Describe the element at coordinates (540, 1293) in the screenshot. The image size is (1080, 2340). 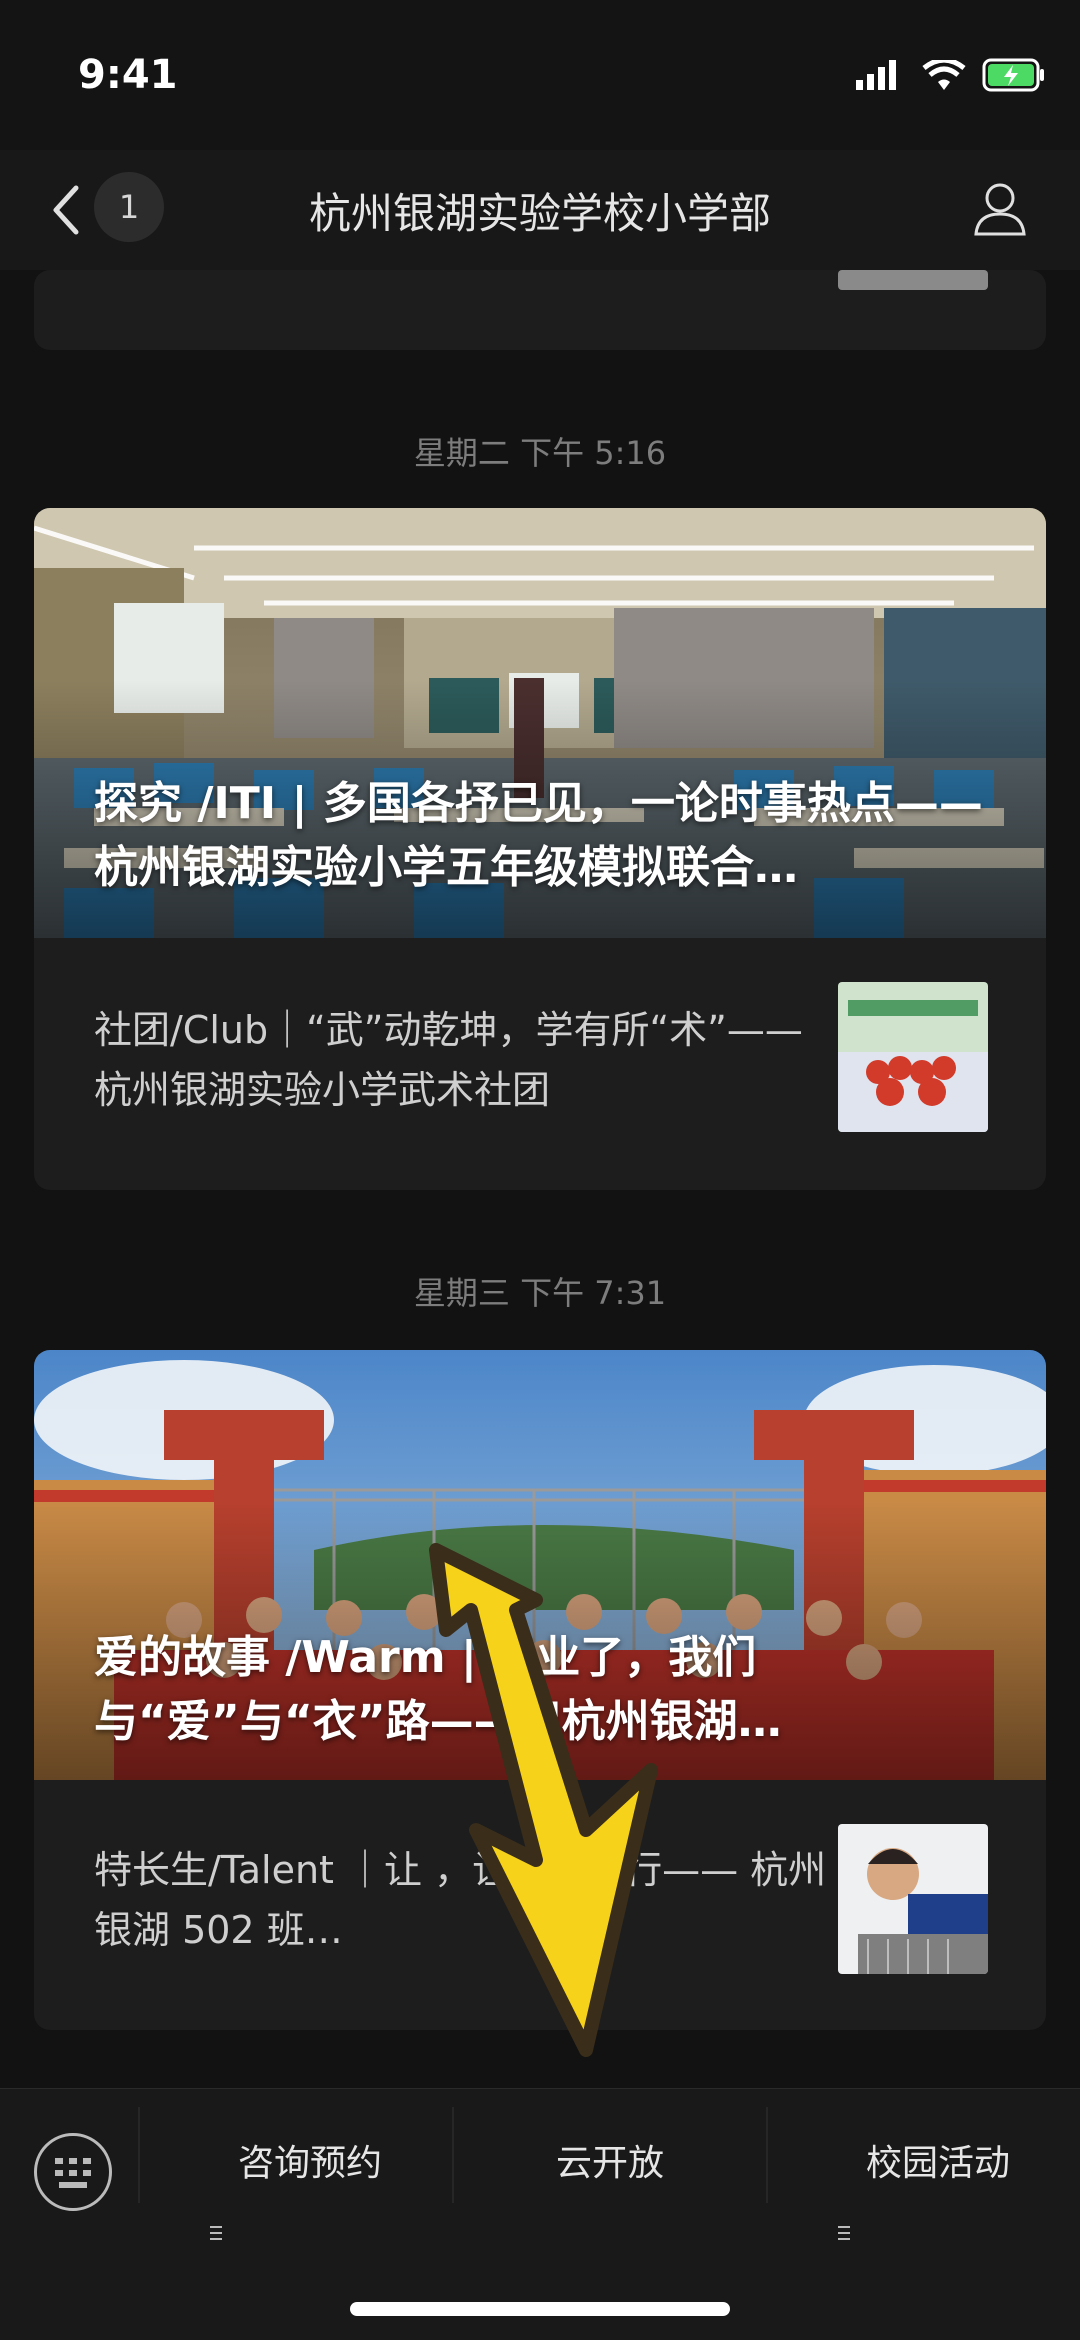
I see `message-timestamp: 星期三 下午 7:31` at that location.